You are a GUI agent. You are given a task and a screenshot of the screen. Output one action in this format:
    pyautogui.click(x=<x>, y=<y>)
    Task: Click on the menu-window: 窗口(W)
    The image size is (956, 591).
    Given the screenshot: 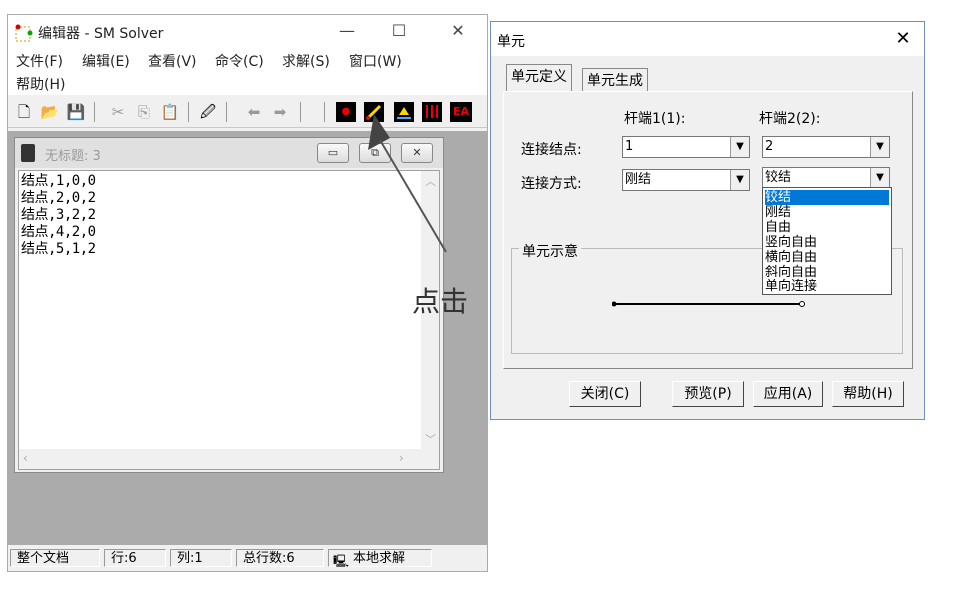 What is the action you would take?
    pyautogui.click(x=375, y=61)
    